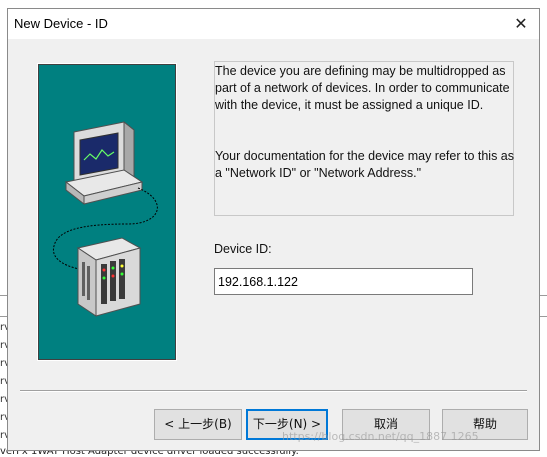 Image resolution: width=547 pixels, height=457 pixels. Describe the element at coordinates (109, 277) in the screenshot. I see `rack-device-icon` at that location.